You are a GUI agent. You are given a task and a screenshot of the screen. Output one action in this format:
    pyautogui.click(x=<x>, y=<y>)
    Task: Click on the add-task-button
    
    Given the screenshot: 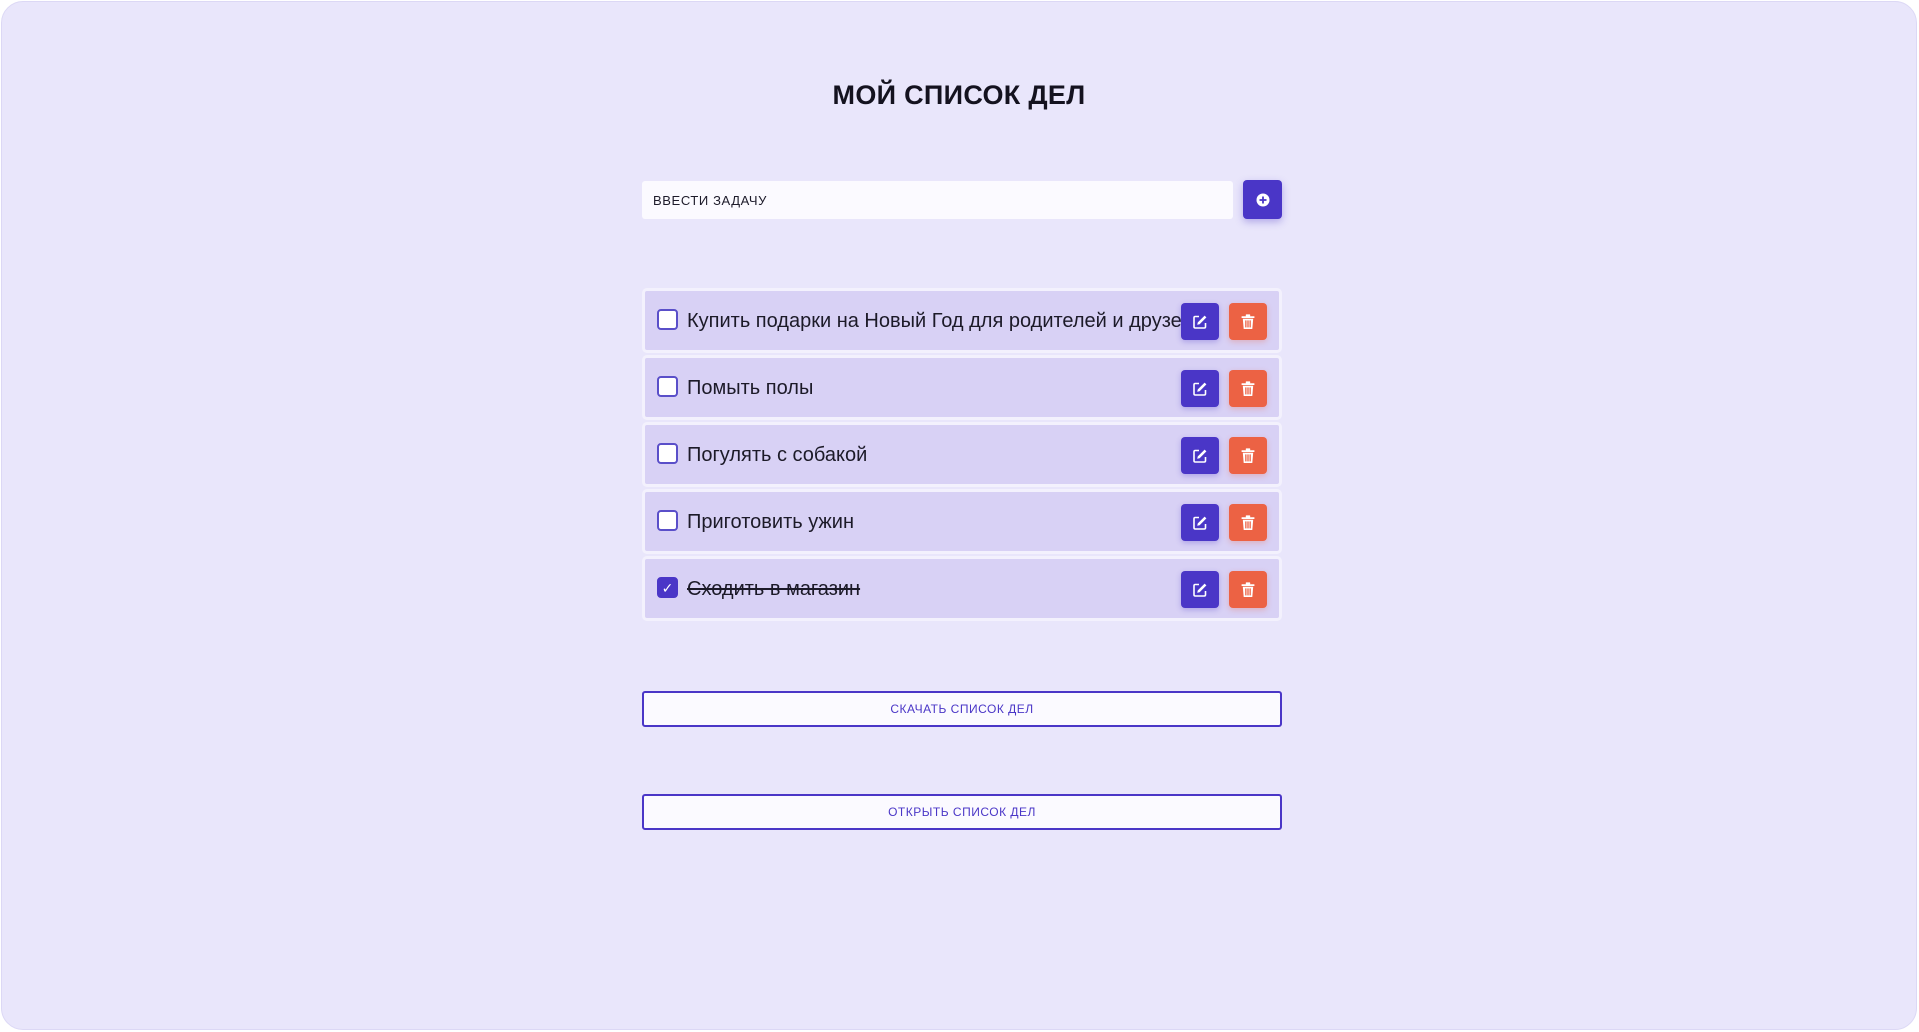 What is the action you would take?
    pyautogui.click(x=1262, y=199)
    